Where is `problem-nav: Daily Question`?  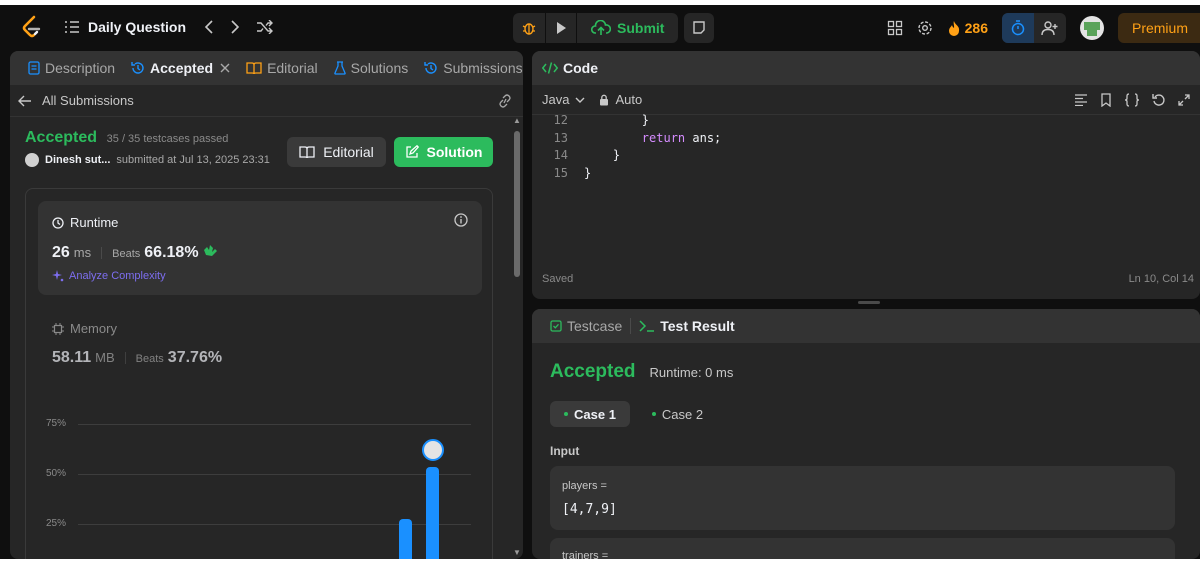 problem-nav: Daily Question is located at coordinates (169, 27).